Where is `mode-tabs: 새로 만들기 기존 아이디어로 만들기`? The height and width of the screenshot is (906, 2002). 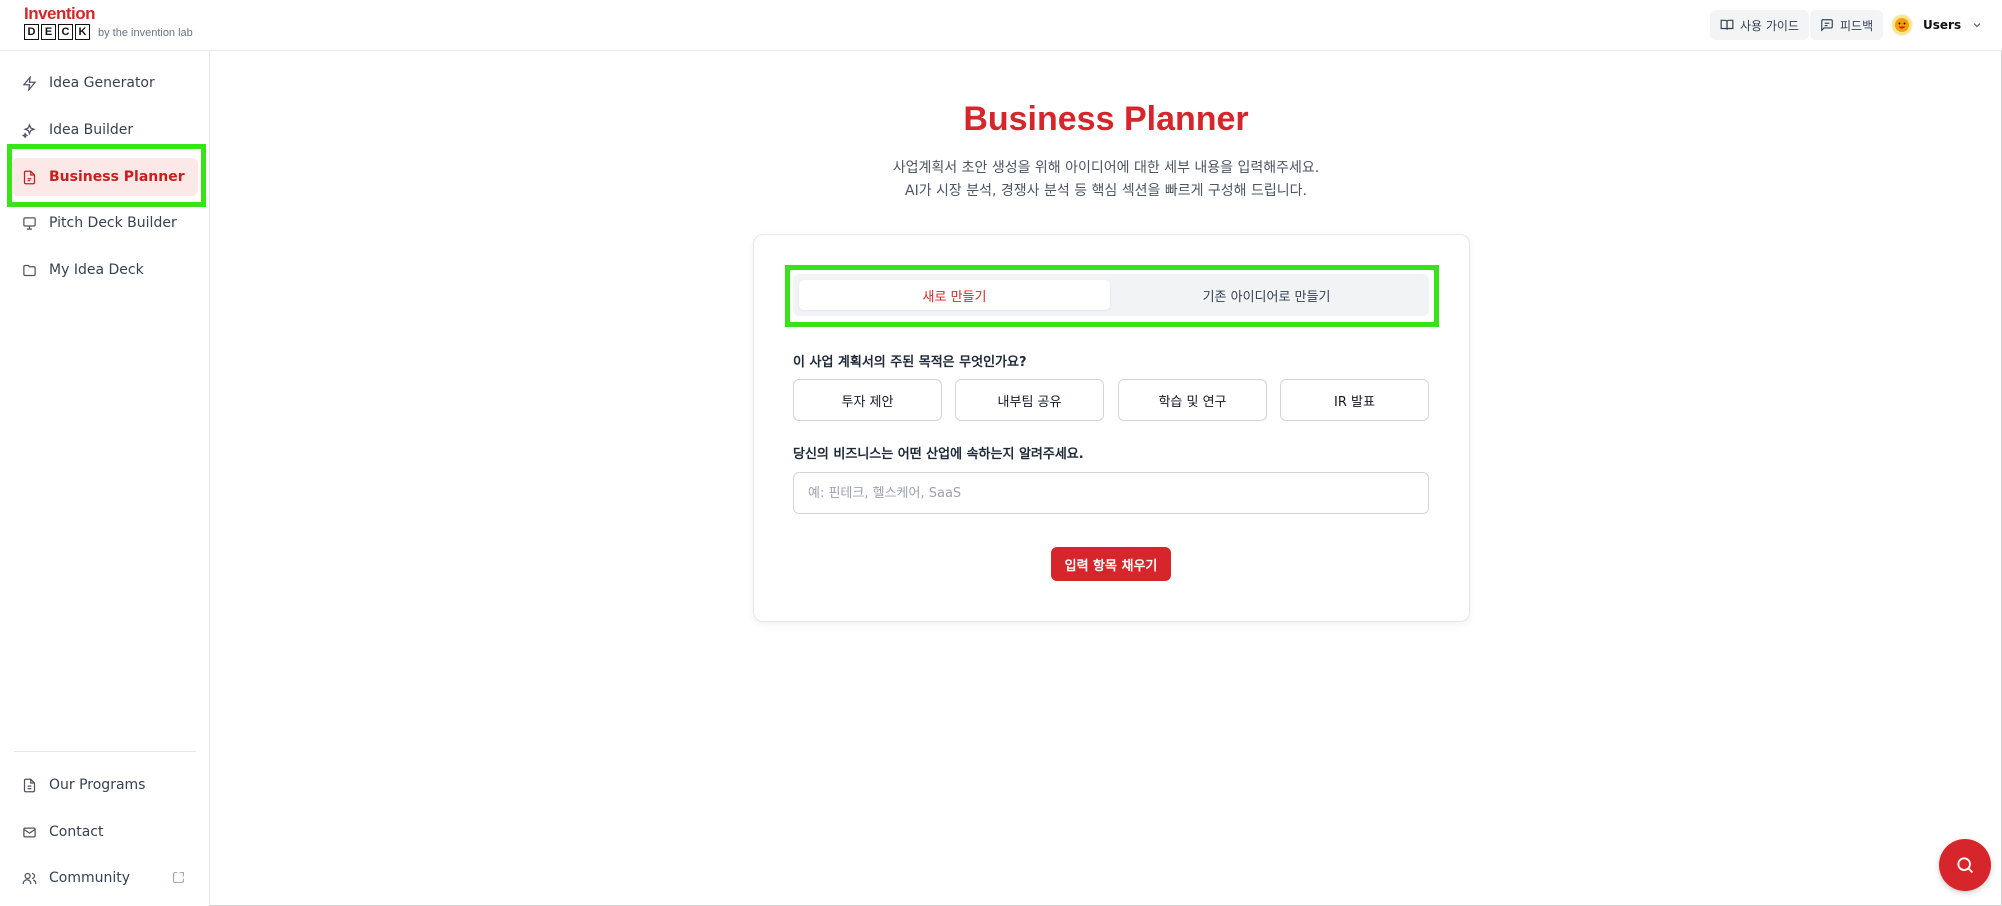 mode-tabs: 새로 만들기 기존 아이디어로 만들기 is located at coordinates (1111, 295).